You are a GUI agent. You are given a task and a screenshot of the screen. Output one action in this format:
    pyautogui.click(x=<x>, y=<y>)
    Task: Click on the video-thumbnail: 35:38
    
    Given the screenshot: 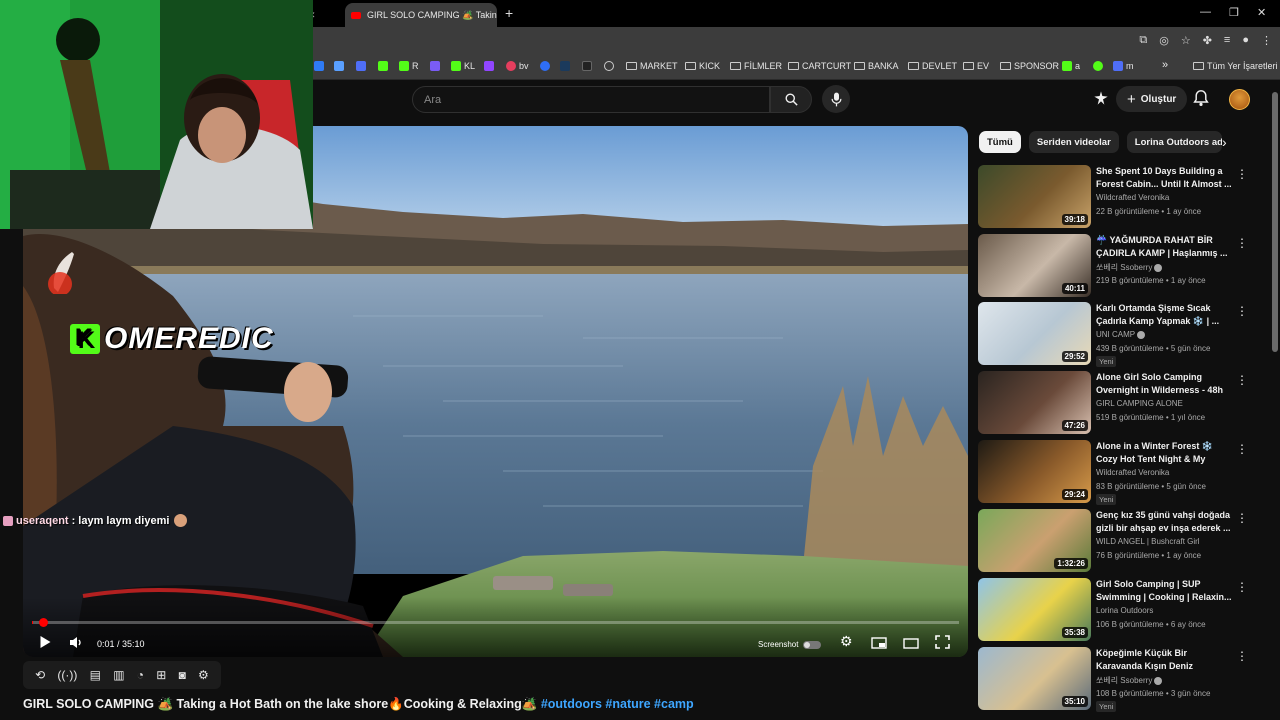 What is the action you would take?
    pyautogui.click(x=1034, y=609)
    